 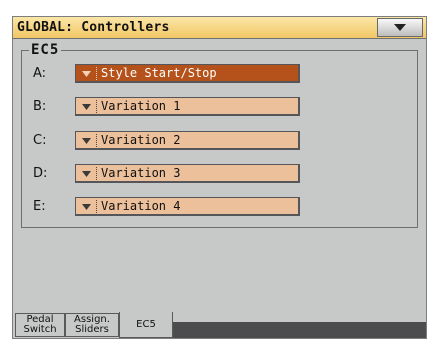 What do you see at coordinates (187, 173) in the screenshot?
I see `row-d-select: Variation 3` at bounding box center [187, 173].